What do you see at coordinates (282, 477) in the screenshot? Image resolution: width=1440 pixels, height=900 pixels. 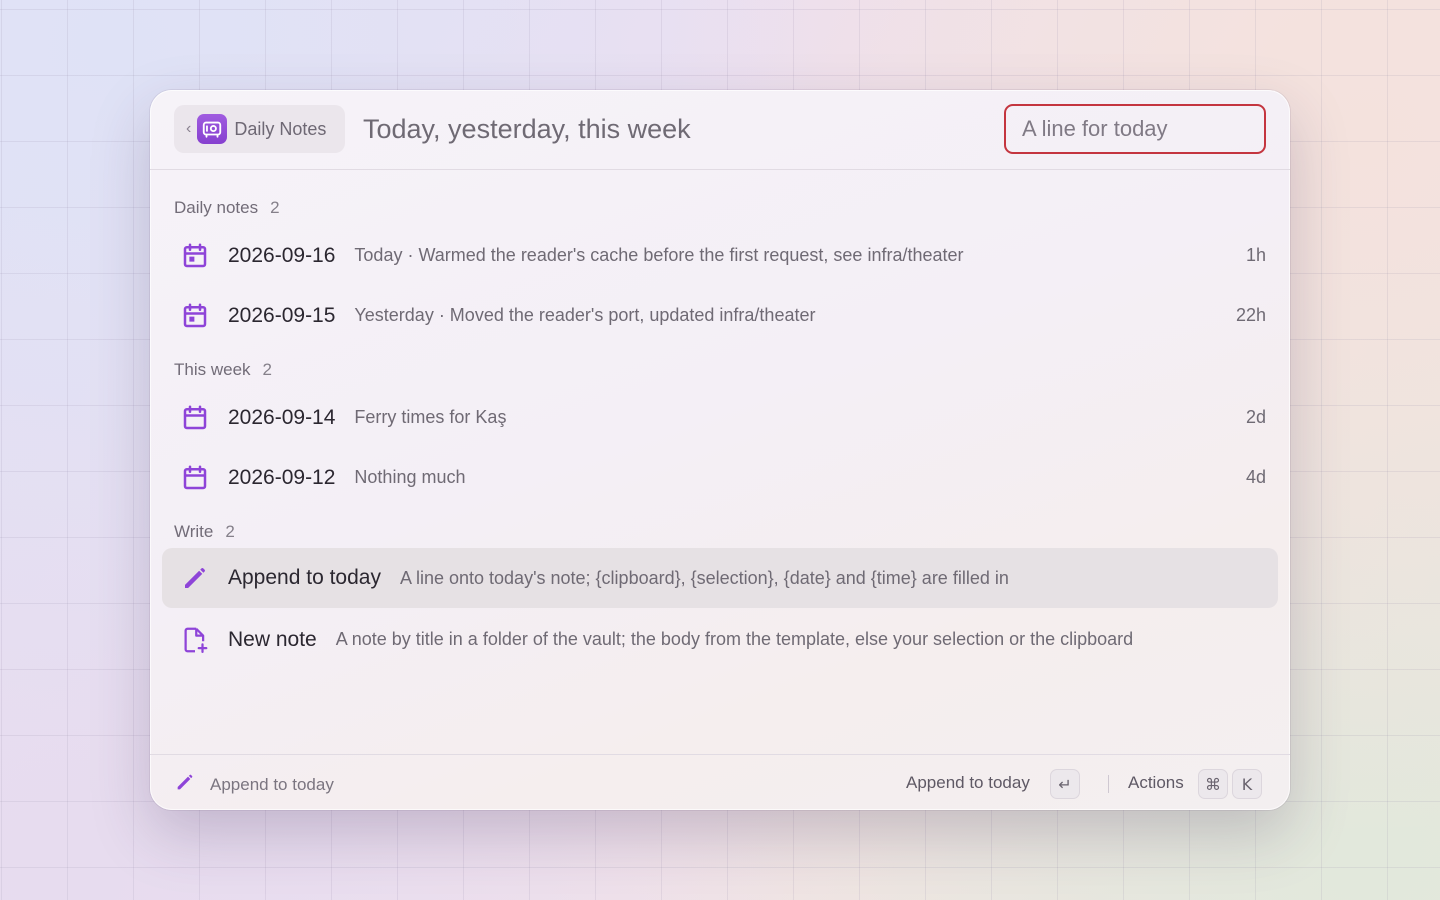 I see `item-title: 2026-09-12` at bounding box center [282, 477].